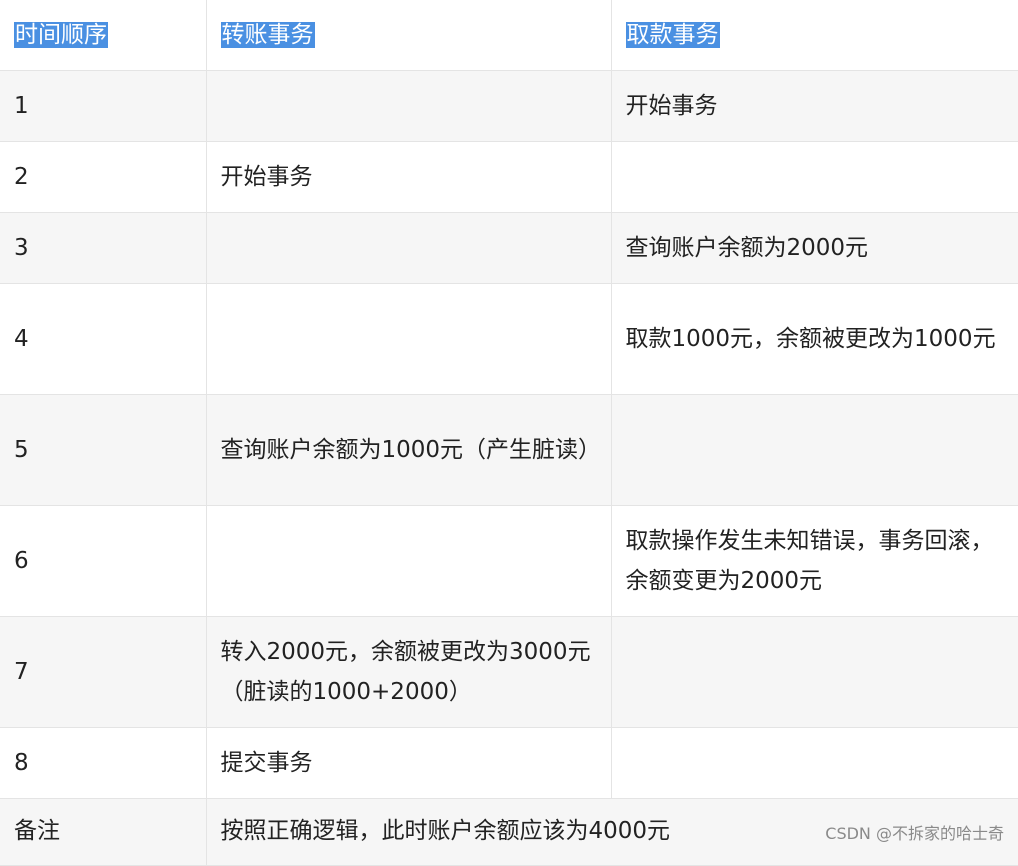  Describe the element at coordinates (103, 177) in the screenshot. I see `order-cell: 2` at that location.